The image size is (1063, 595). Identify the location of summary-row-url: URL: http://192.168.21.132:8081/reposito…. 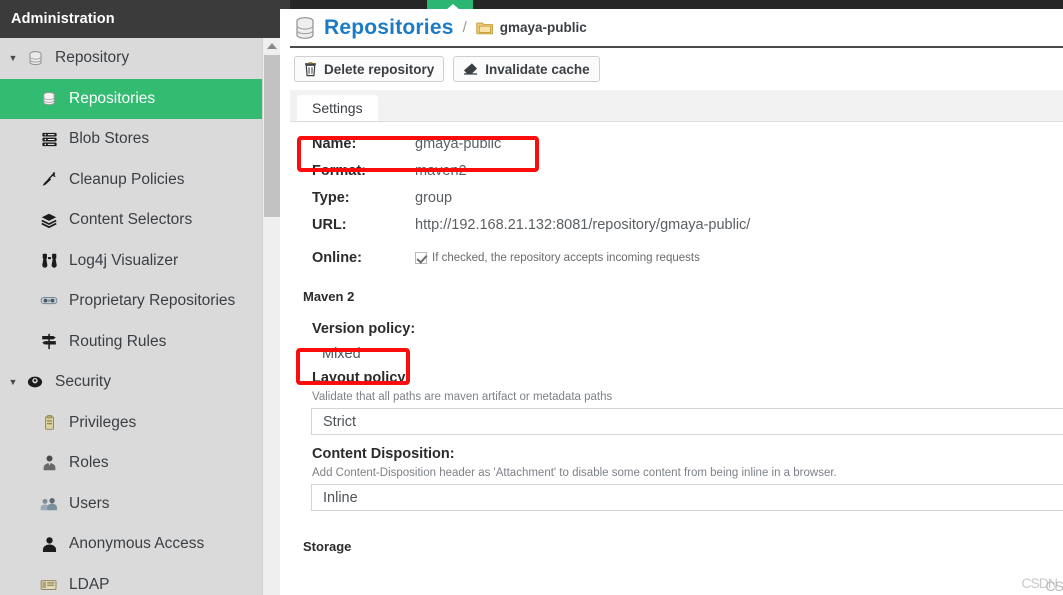
(676, 230).